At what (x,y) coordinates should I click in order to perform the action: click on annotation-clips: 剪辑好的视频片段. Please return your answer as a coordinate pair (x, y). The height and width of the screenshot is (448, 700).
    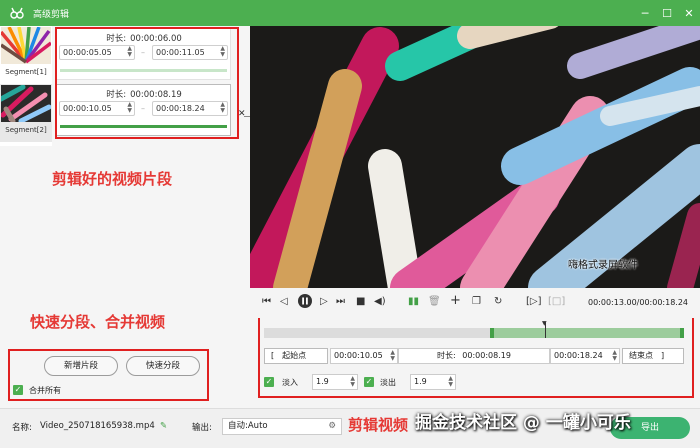
    Looking at the image, I should click on (112, 179).